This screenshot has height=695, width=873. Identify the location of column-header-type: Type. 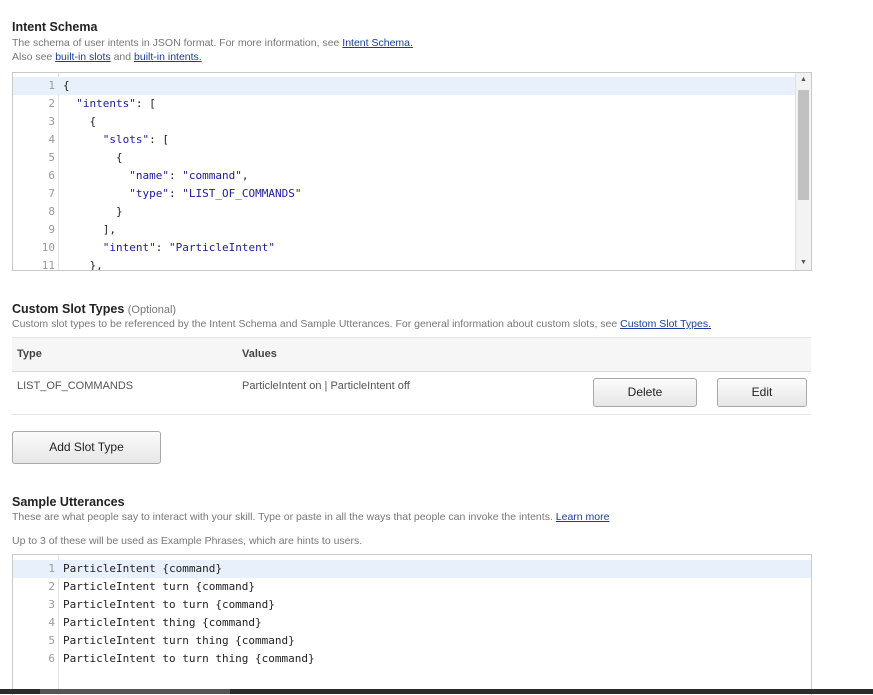
(29, 354).